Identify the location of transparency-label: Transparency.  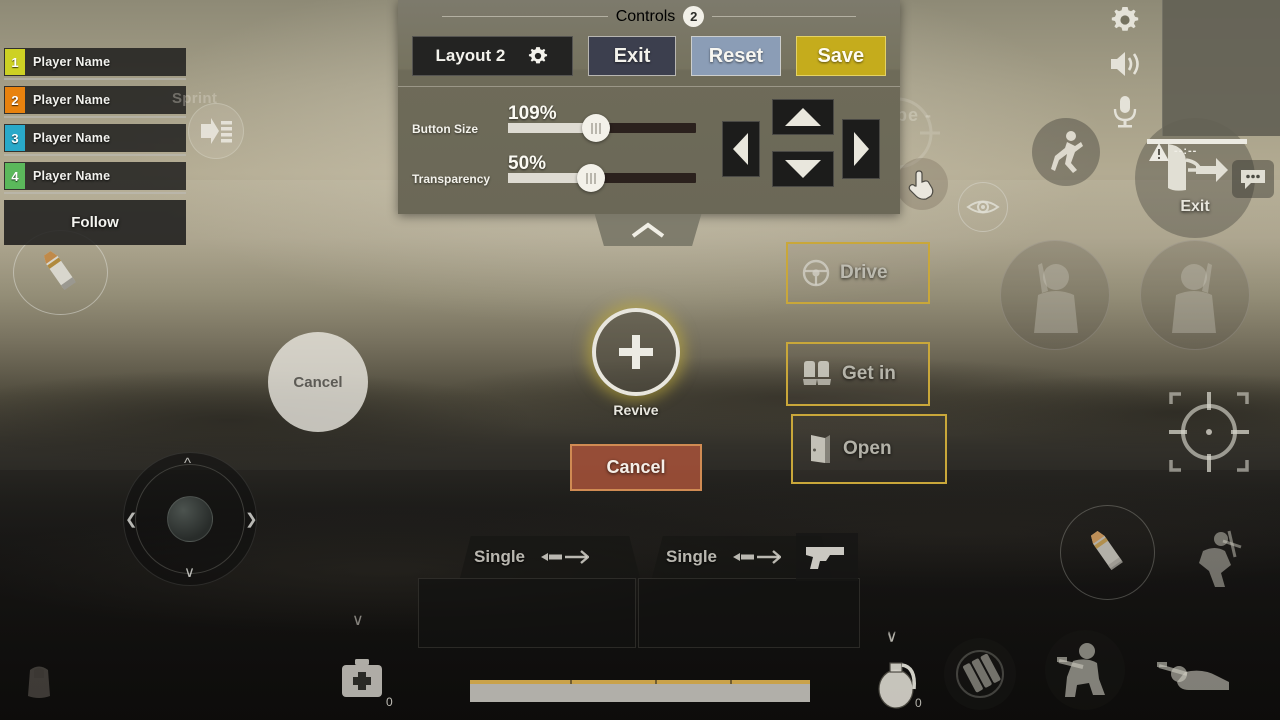
(451, 179).